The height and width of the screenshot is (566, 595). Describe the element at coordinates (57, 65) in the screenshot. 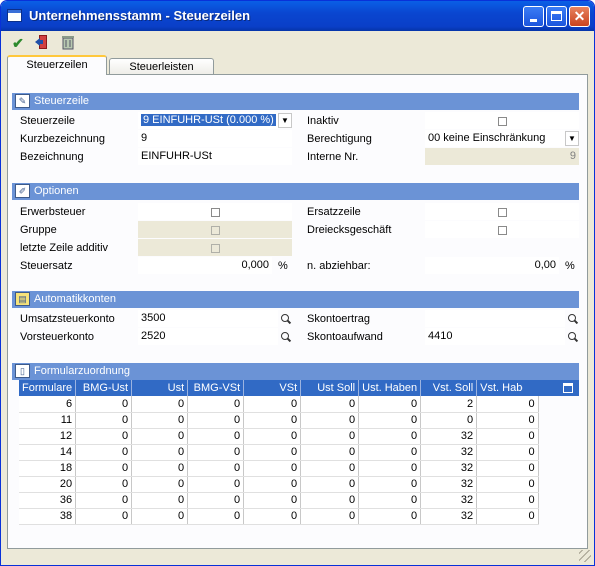

I see `tab-steuerzeilen: Steuerzeilen` at that location.